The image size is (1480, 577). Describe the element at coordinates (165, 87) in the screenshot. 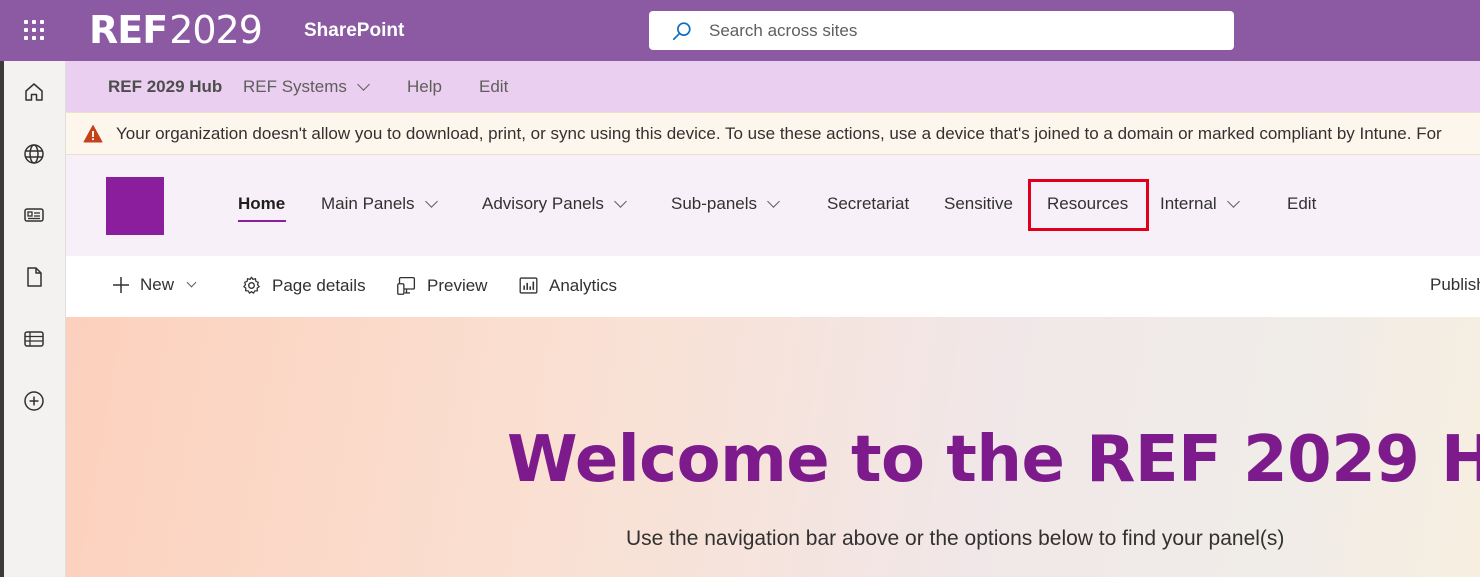

I see `hub-title: REF 2029 Hub` at that location.